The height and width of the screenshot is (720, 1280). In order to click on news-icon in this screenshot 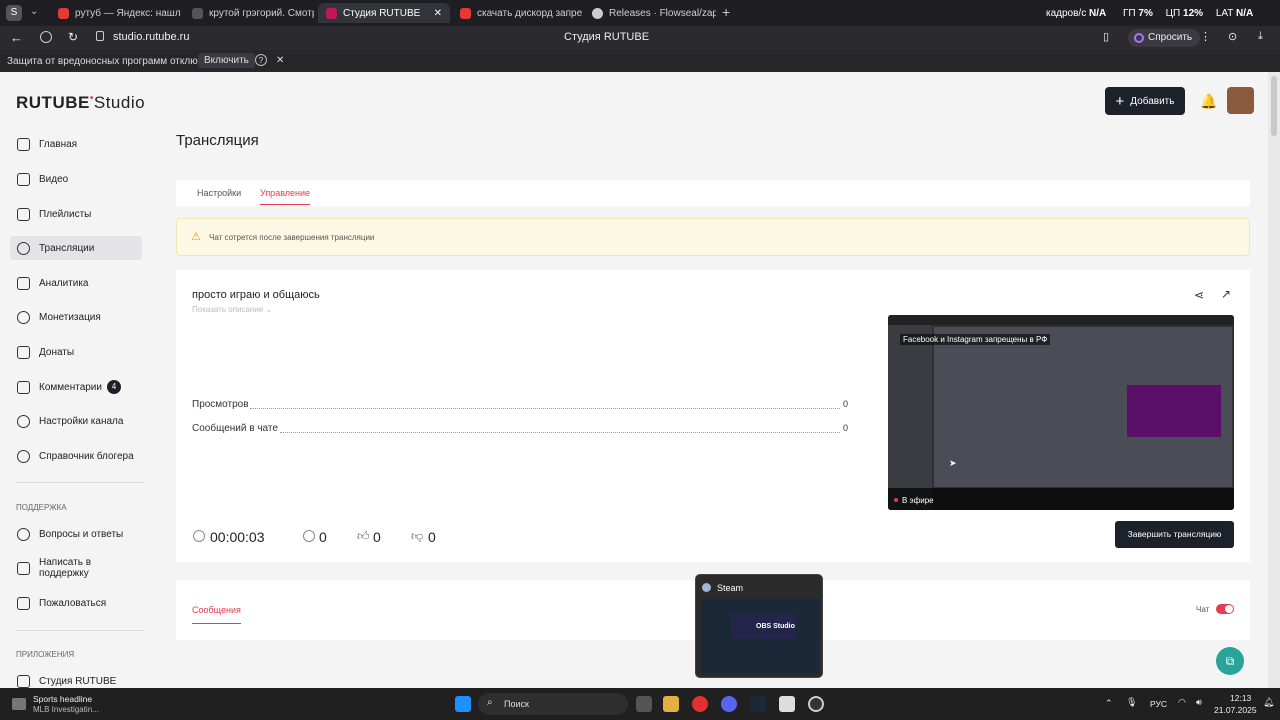, I will do `click(19, 704)`.